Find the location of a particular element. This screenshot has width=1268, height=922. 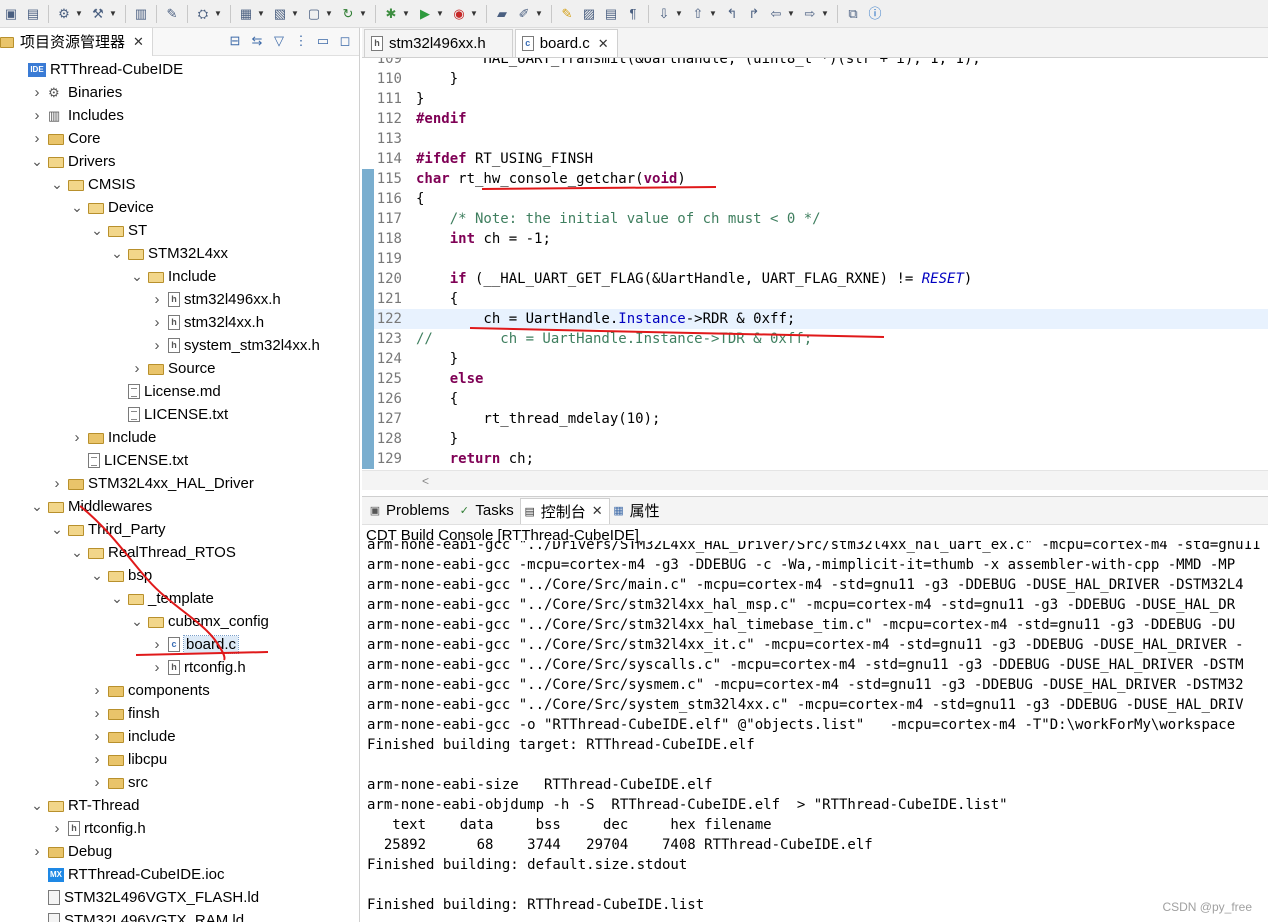

tree-item: STM32L496VGTX_FLASH.ld is located at coordinates (144, 897).